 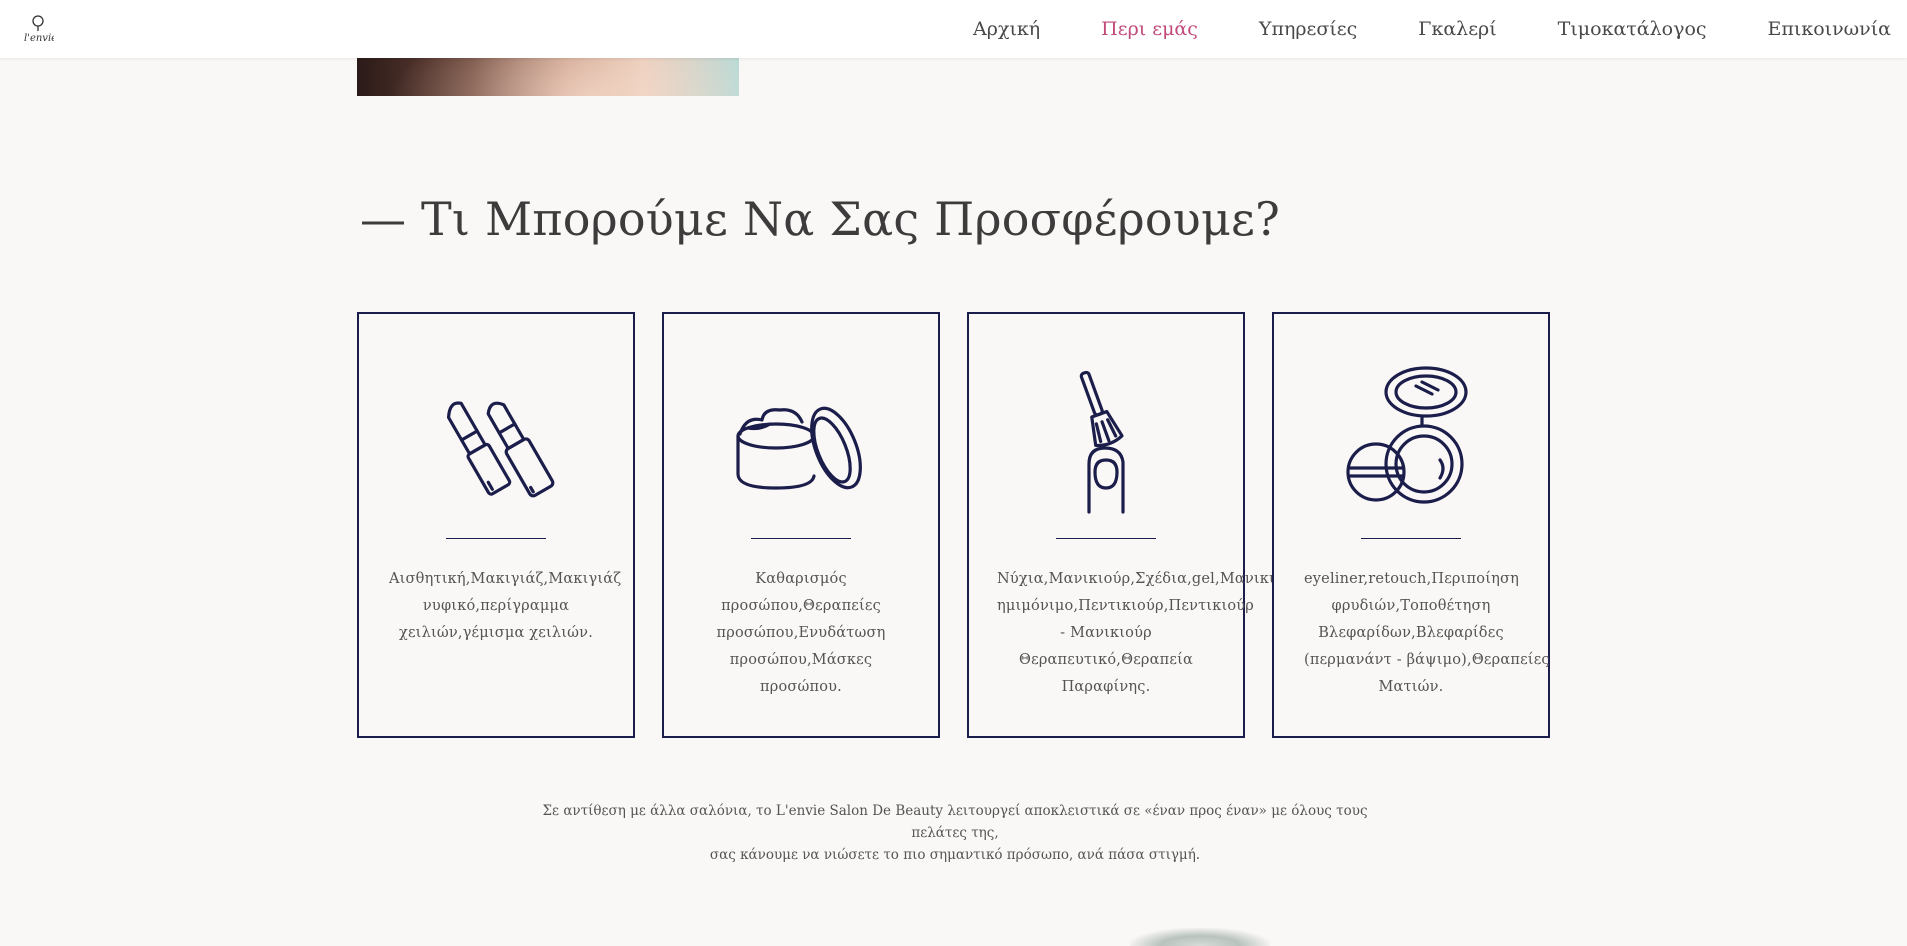 What do you see at coordinates (1308, 29) in the screenshot?
I see `nav-item-services: Υπηρεσίες` at bounding box center [1308, 29].